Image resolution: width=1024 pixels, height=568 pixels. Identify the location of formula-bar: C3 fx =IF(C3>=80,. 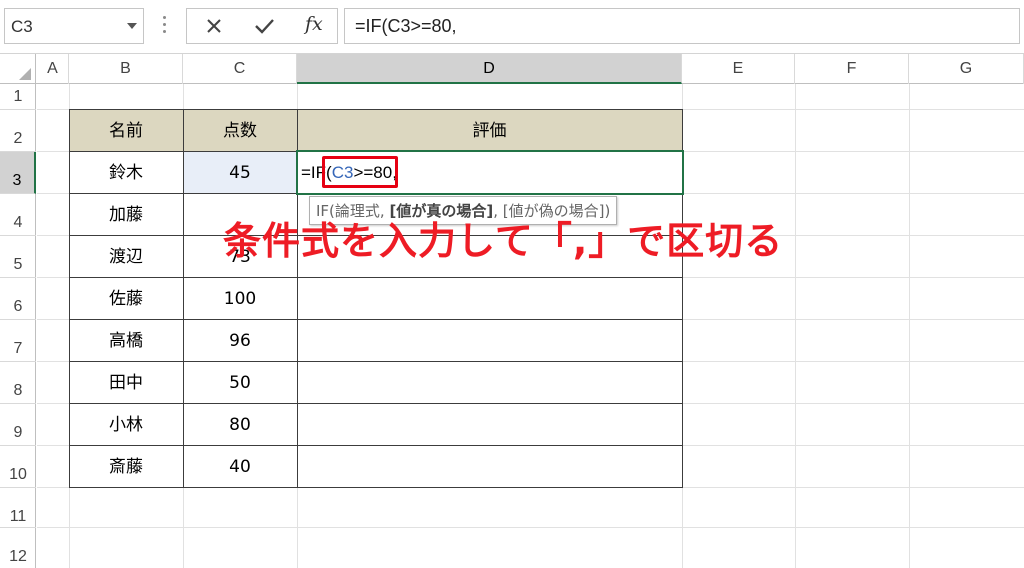
(512, 27).